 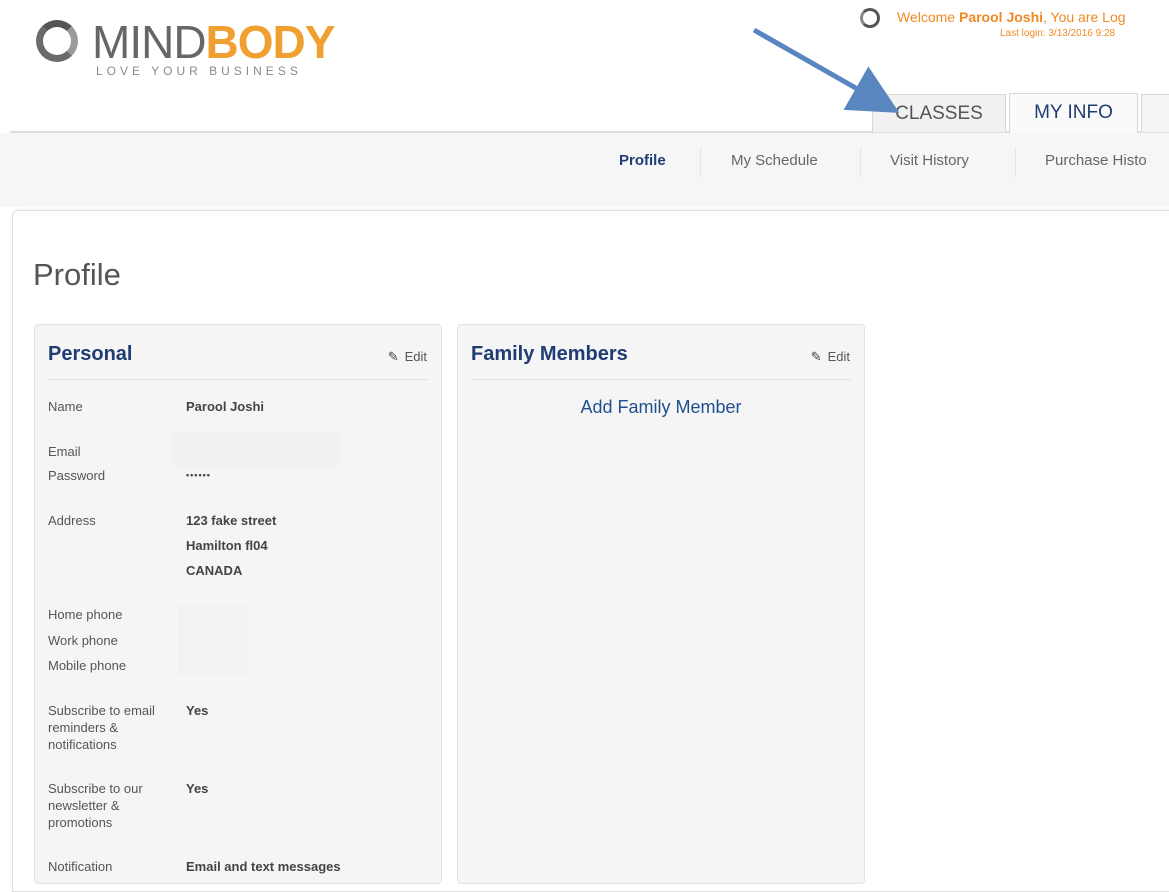 What do you see at coordinates (77, 274) in the screenshot?
I see `page-title: Profile` at bounding box center [77, 274].